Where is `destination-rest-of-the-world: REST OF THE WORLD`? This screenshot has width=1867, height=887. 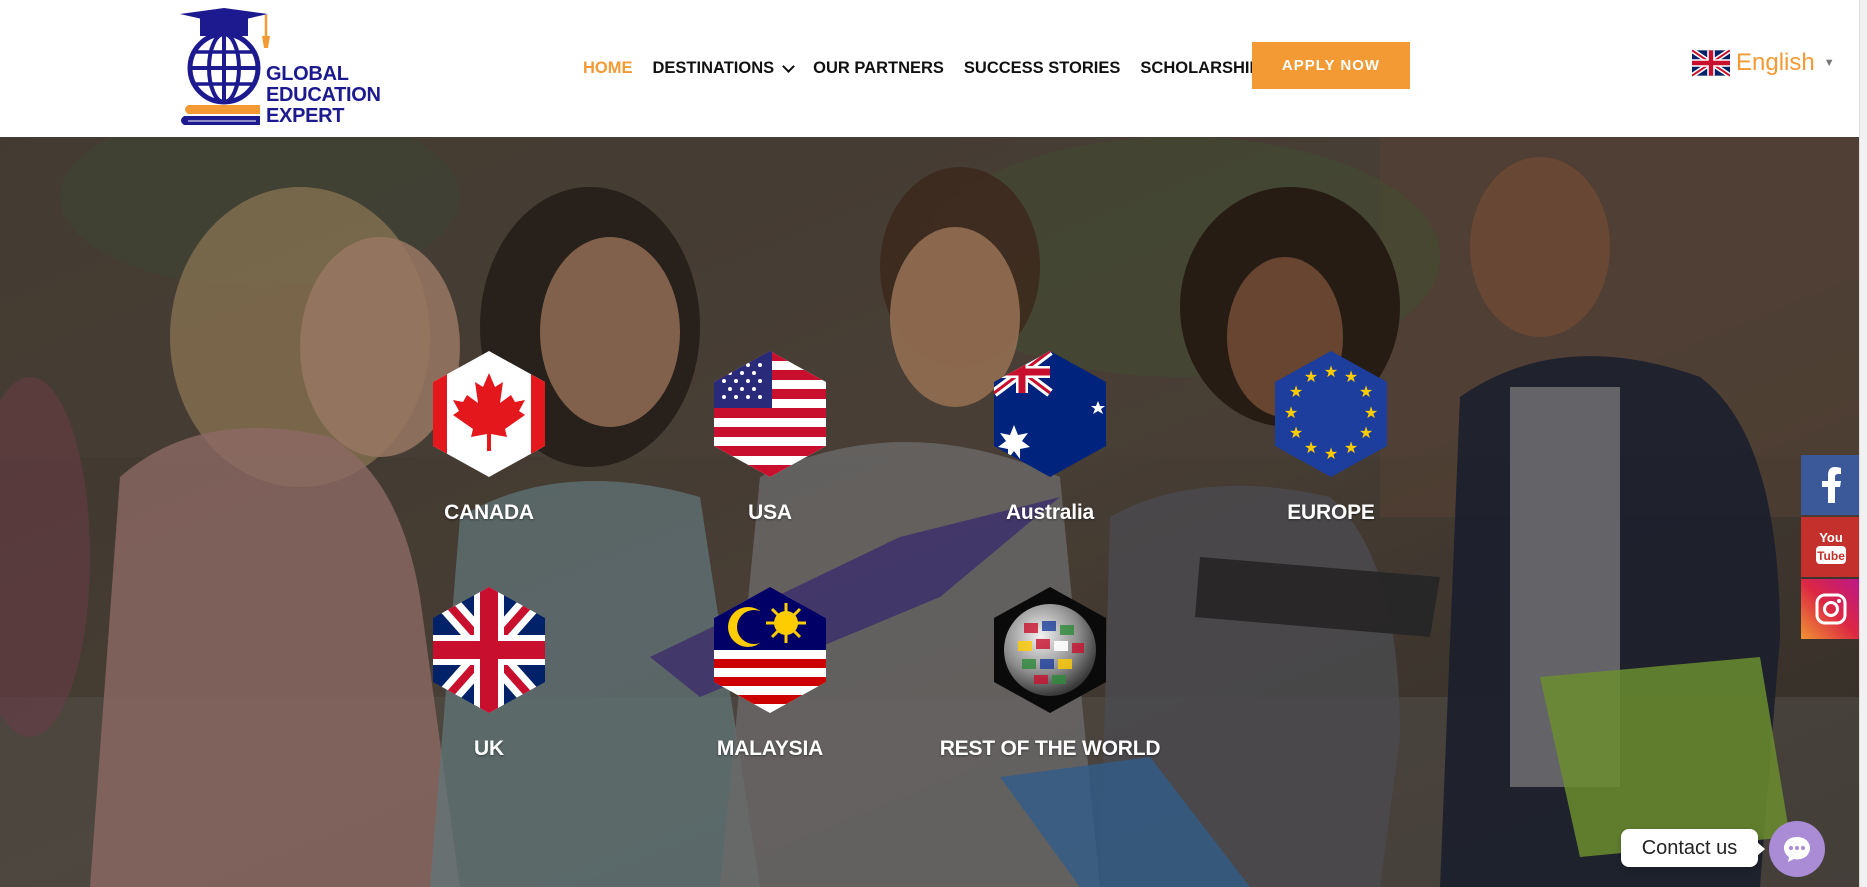 destination-rest-of-the-world: REST OF THE WORLD is located at coordinates (1050, 674).